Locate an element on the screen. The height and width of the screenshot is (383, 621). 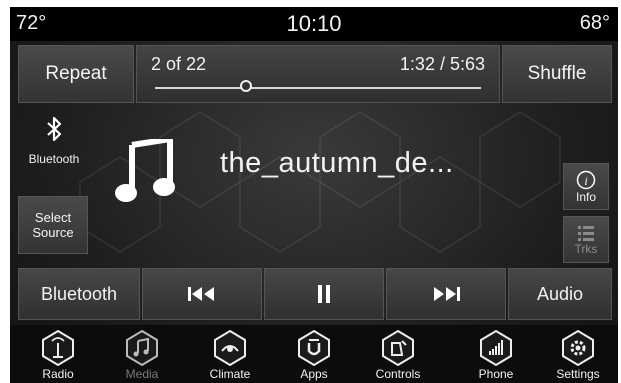
nav-climate: Climate is located at coordinates (230, 355).